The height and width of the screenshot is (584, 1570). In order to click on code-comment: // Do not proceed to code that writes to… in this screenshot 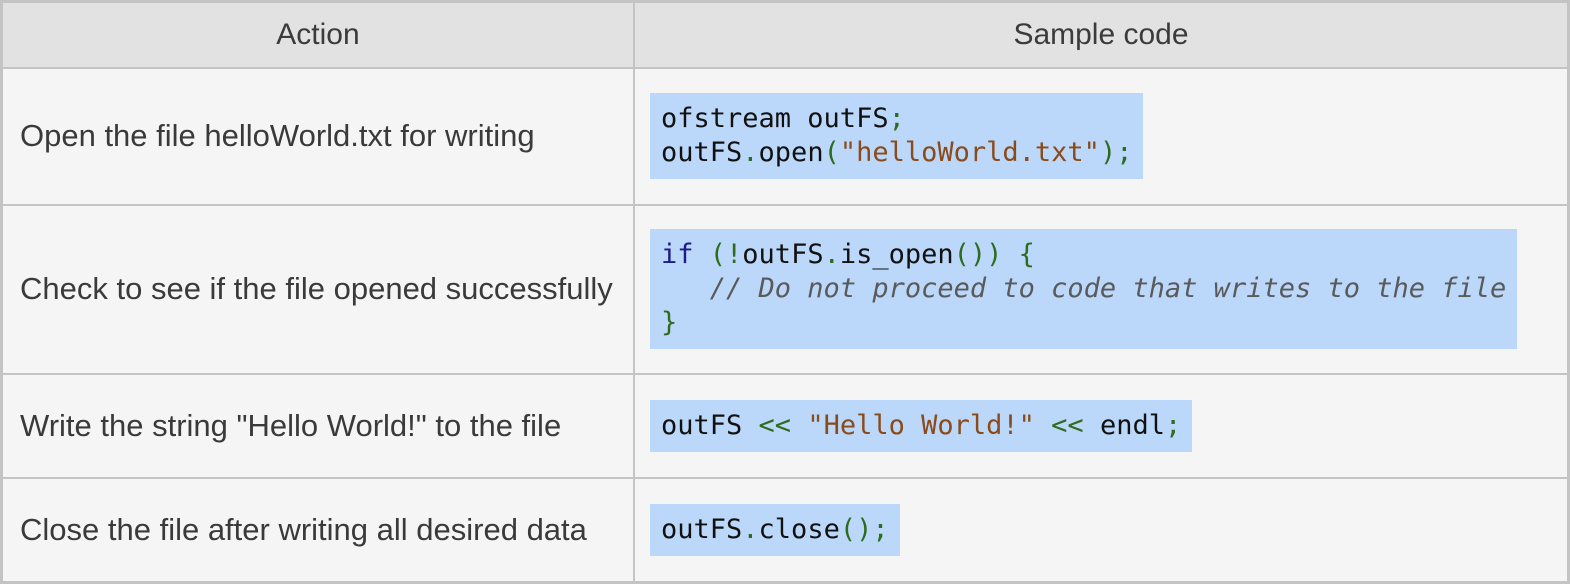, I will do `click(1084, 289)`.